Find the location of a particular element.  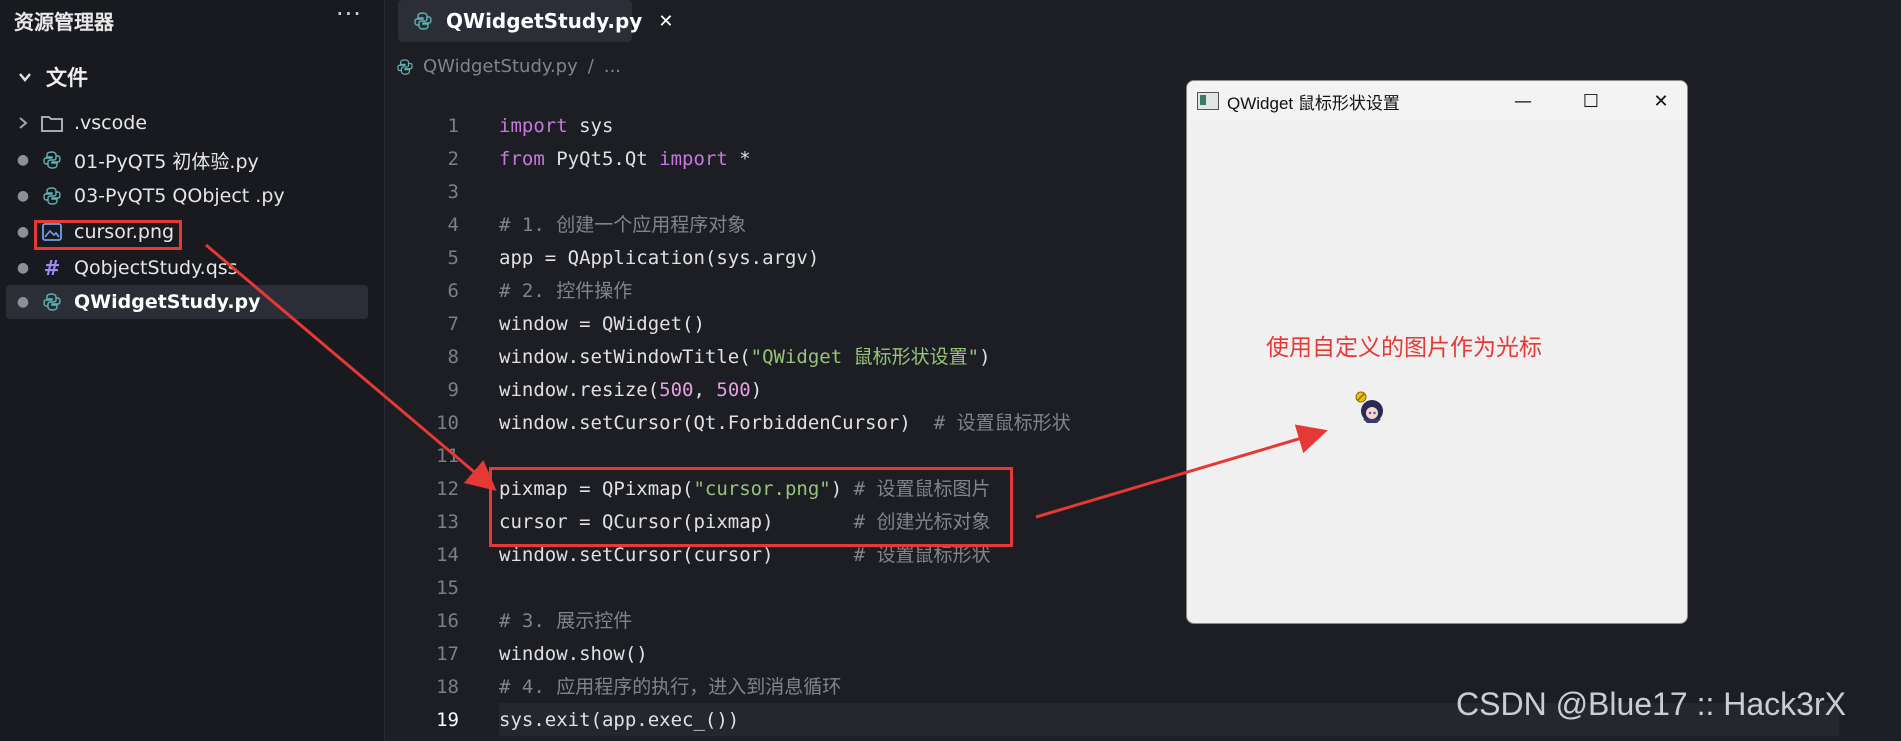

watermark: CSDN @Blue17 :: Hack3rX is located at coordinates (1651, 704).